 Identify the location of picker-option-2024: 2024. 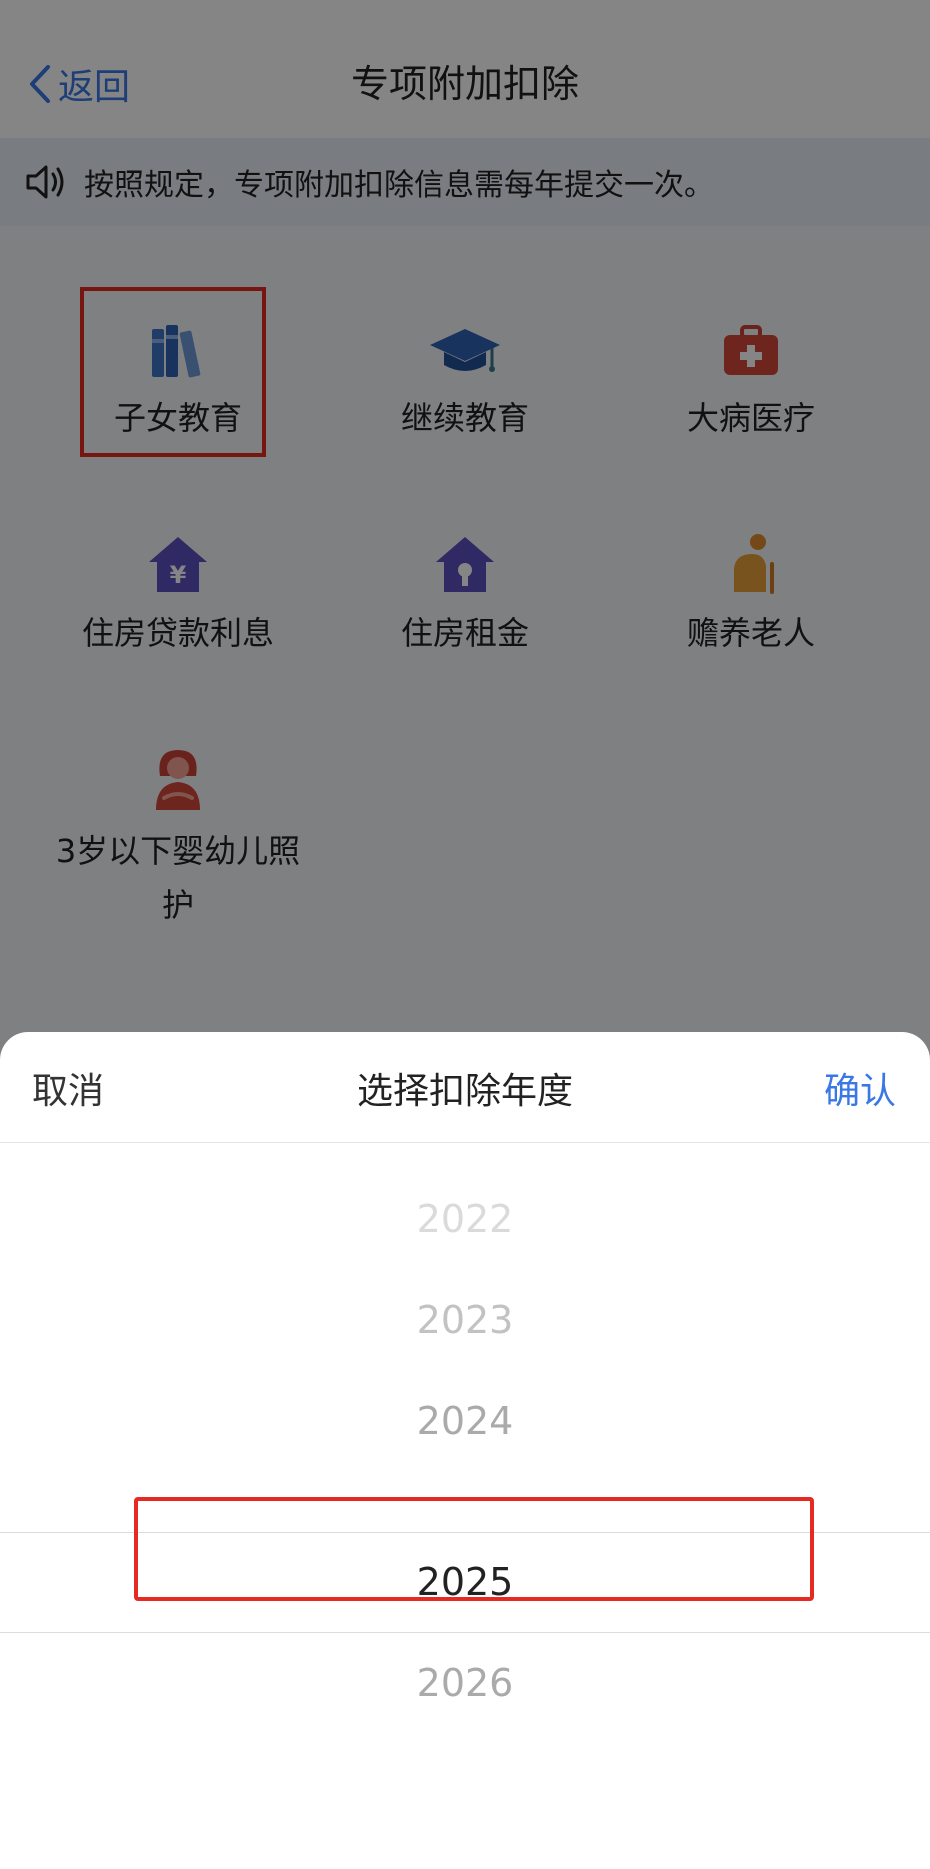
(465, 1421).